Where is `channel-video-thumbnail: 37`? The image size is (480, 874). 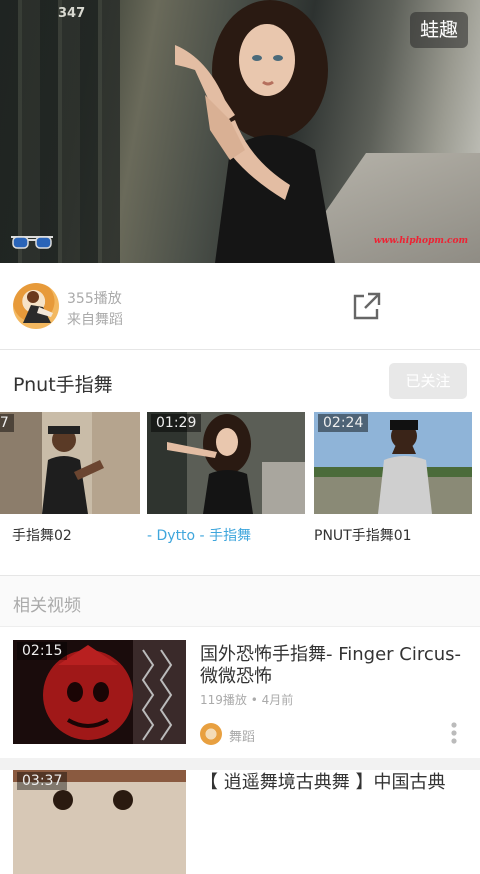
channel-video-thumbnail: 37 is located at coordinates (70, 463).